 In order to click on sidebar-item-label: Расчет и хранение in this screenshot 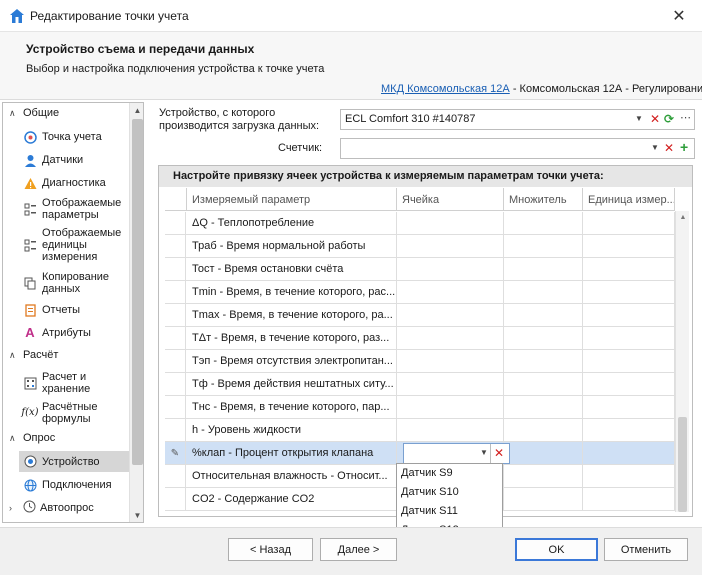, I will do `click(66, 383)`.